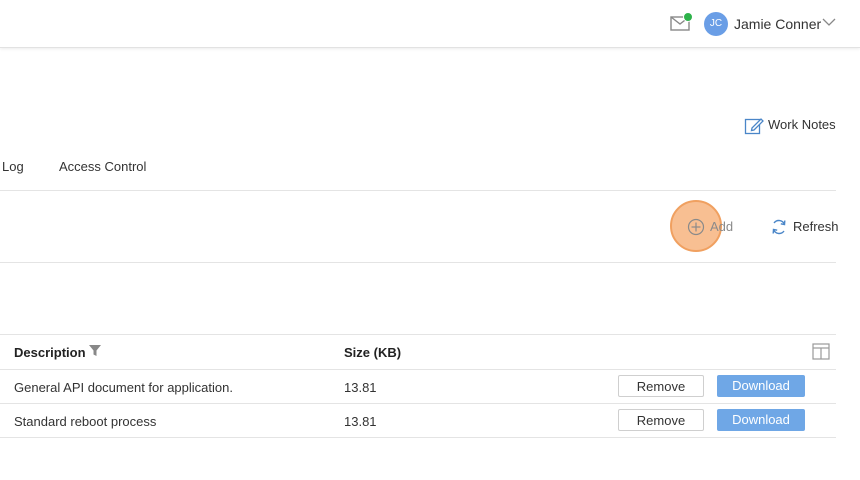 This screenshot has height=480, width=860. Describe the element at coordinates (829, 22) in the screenshot. I see `chevron-down-icon` at that location.